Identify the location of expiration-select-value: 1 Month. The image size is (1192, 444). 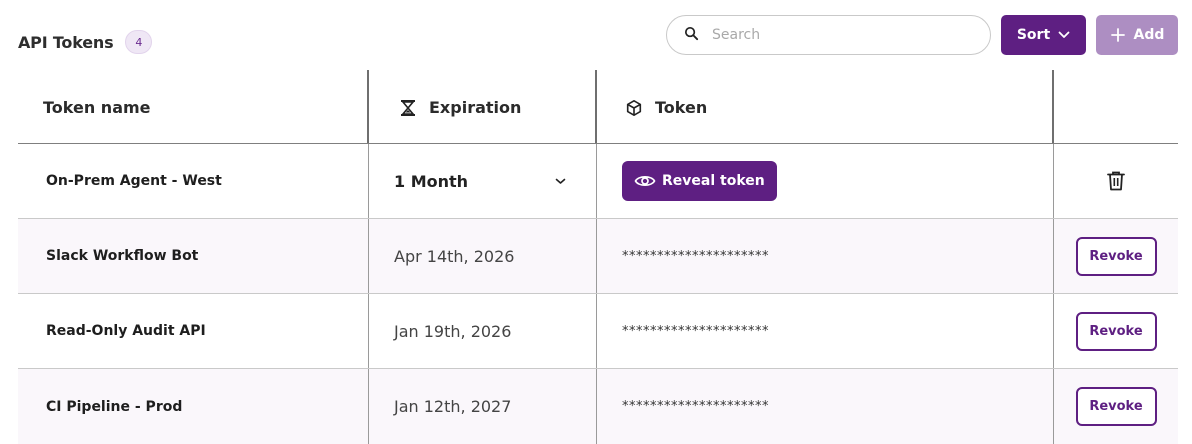
(431, 181).